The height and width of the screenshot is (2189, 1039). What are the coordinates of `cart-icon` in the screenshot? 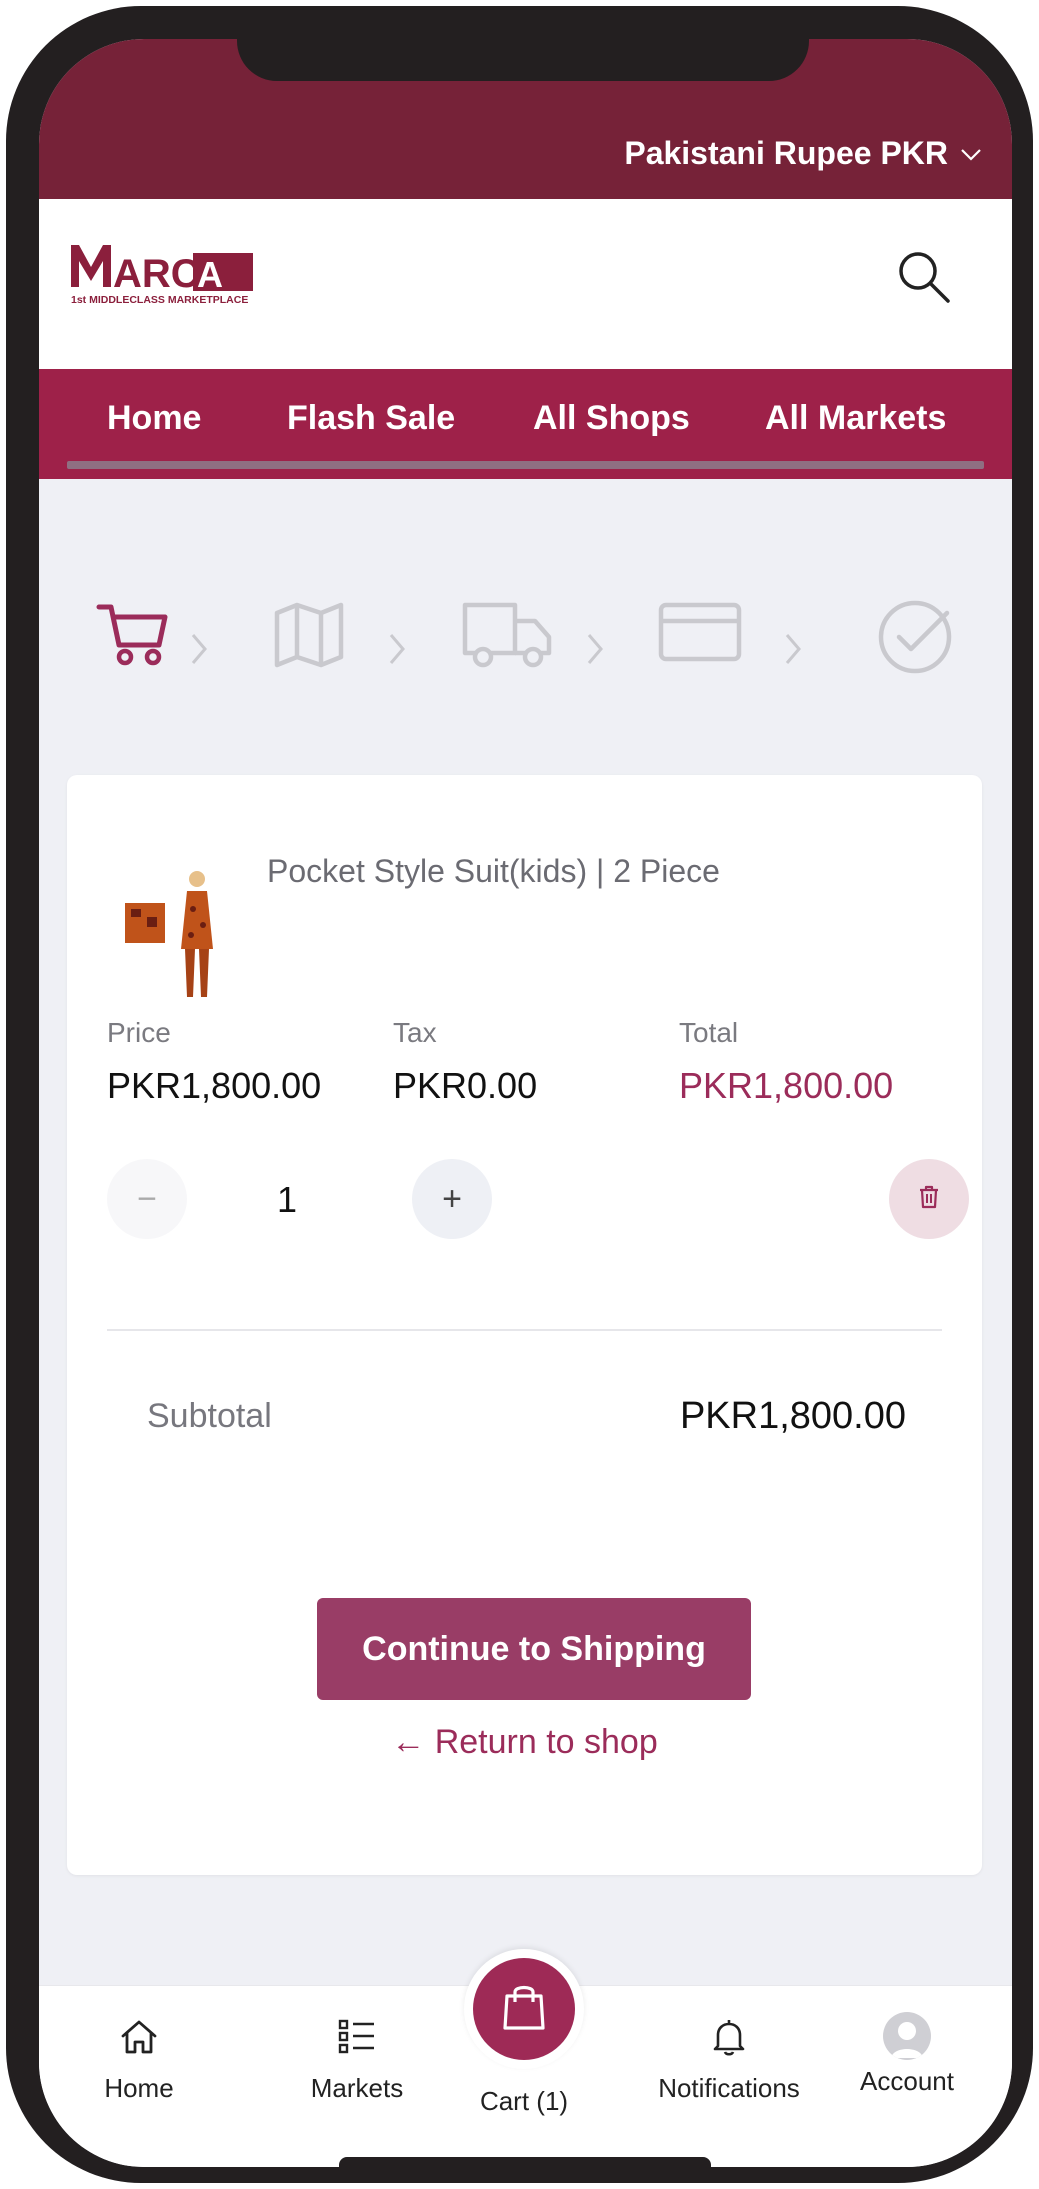 It's located at (133, 636).